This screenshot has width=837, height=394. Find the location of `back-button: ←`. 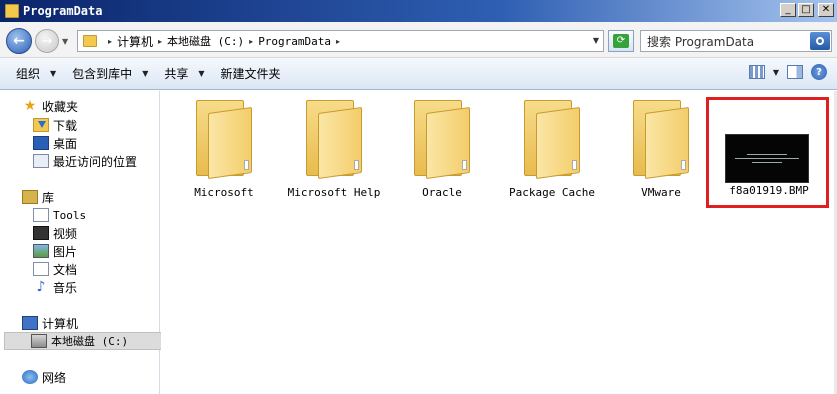

back-button: ← is located at coordinates (19, 41).